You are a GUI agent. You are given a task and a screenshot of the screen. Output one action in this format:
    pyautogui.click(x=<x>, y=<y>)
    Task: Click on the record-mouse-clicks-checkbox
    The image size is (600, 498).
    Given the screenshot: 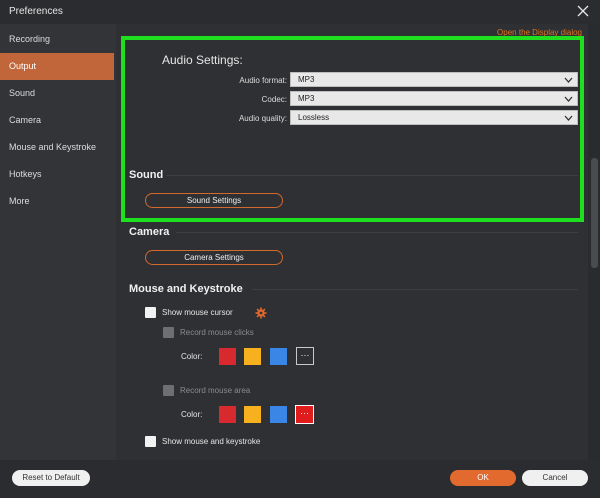 What is the action you would take?
    pyautogui.click(x=168, y=332)
    